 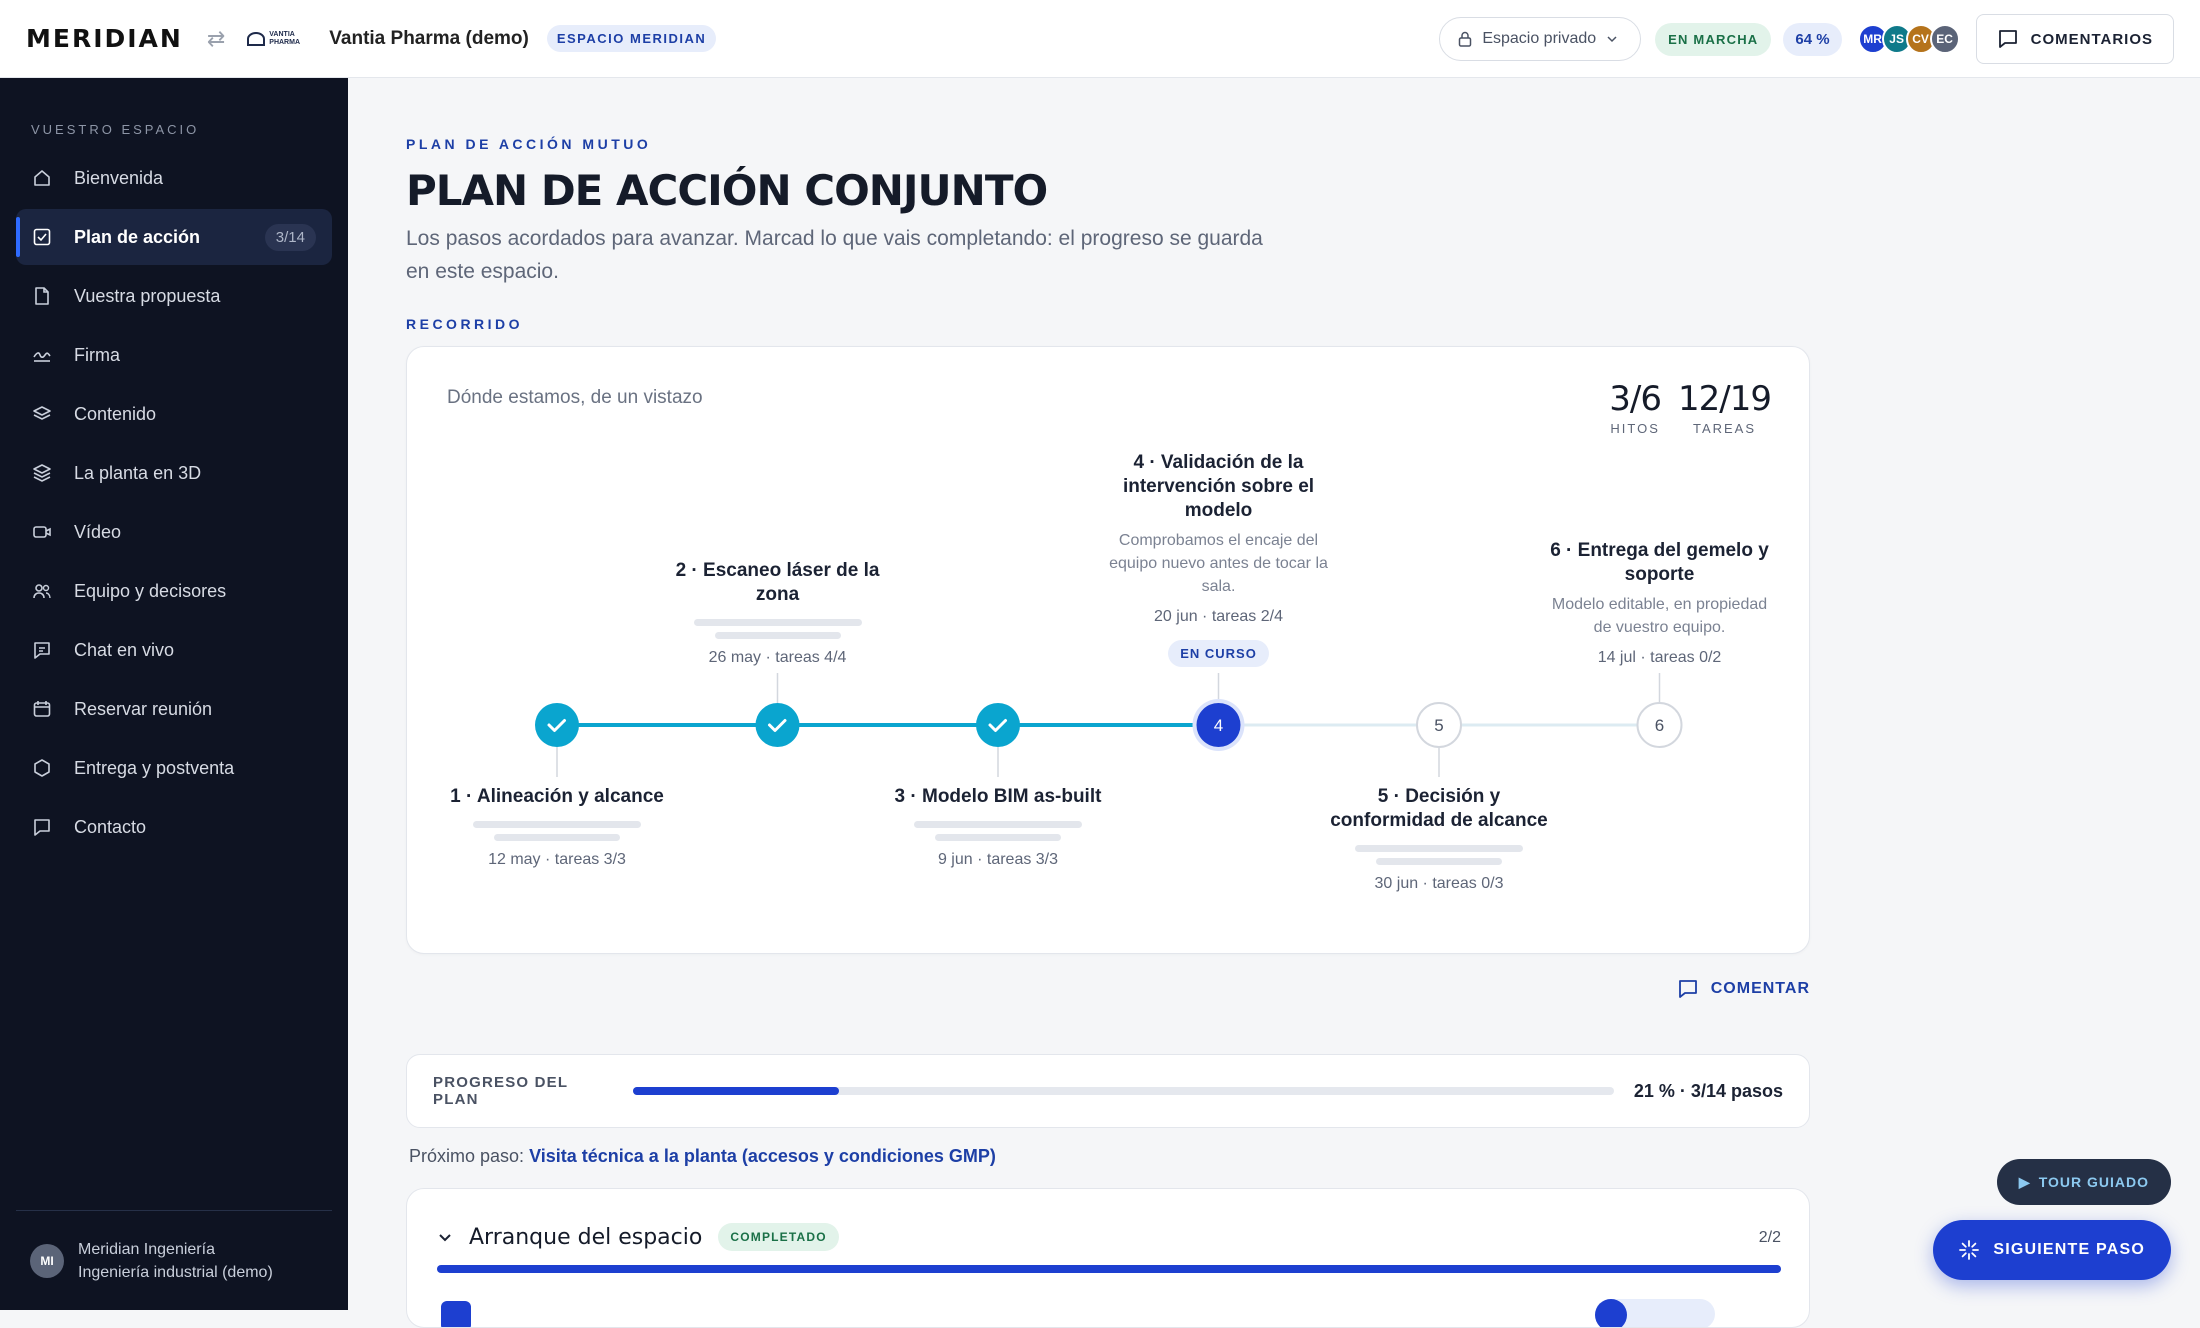 What do you see at coordinates (256, 38) in the screenshot?
I see `client-logo-mark-icon` at bounding box center [256, 38].